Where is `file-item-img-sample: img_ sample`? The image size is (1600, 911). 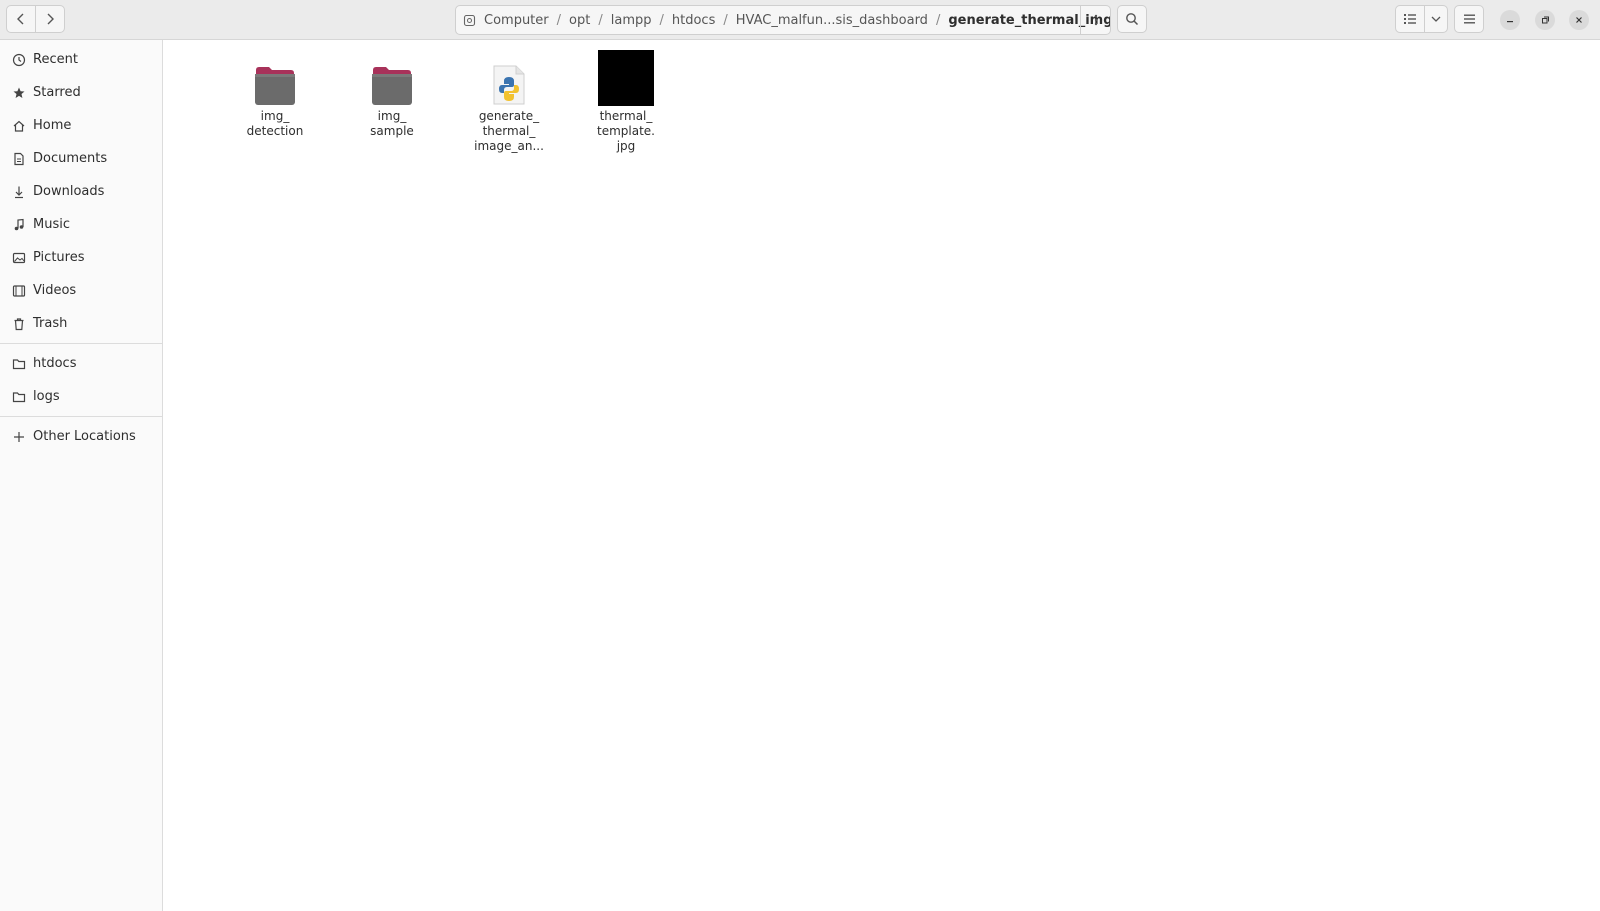
file-item-img-sample: img_ sample is located at coordinates (392, 91).